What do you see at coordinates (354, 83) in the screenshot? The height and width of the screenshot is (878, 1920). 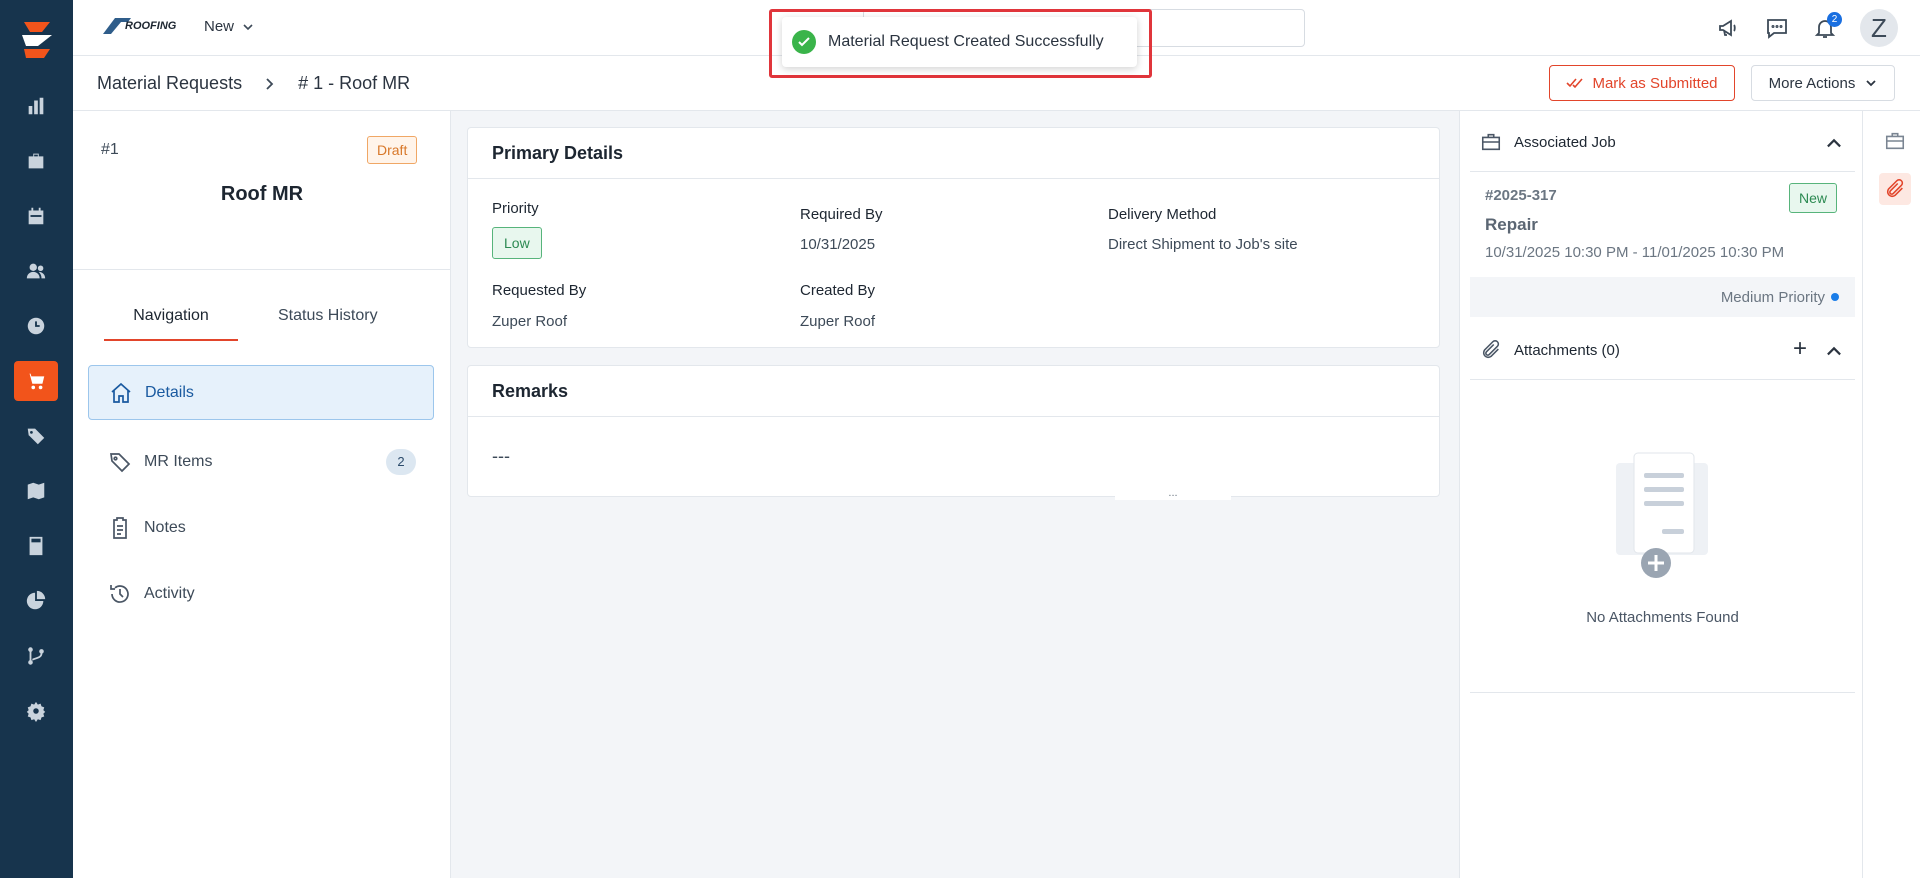 I see `breadcrumb-current: # 1 - Roof MR` at bounding box center [354, 83].